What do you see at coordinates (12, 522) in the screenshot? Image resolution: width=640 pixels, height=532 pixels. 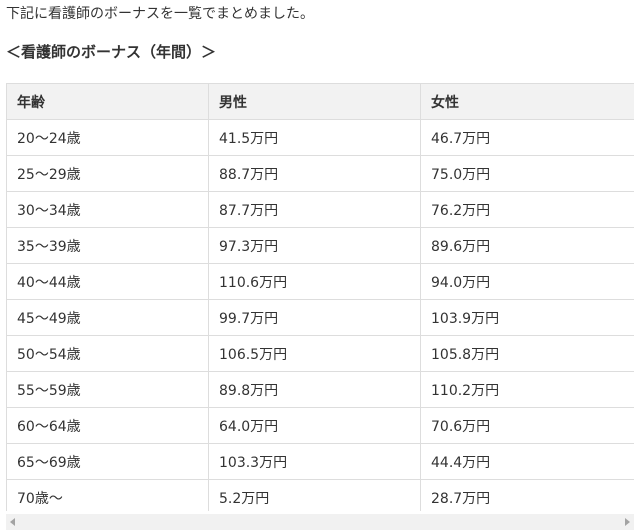 I see `scroll-left-arrow-icon` at bounding box center [12, 522].